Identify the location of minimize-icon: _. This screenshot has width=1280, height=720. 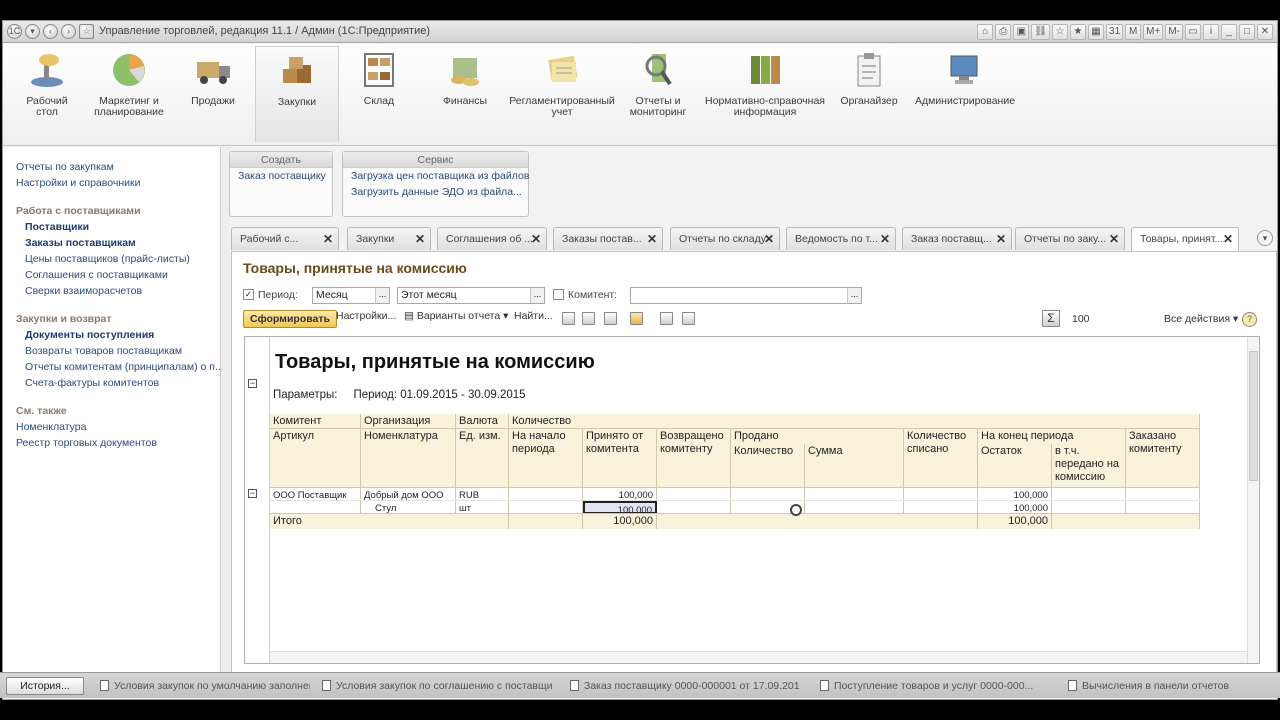
(1229, 32).